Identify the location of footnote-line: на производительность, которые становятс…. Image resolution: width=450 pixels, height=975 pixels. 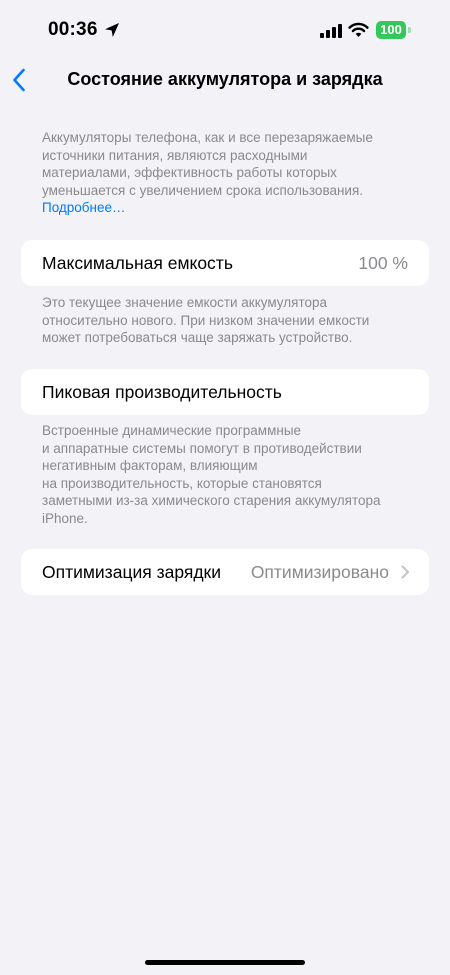
(182, 483).